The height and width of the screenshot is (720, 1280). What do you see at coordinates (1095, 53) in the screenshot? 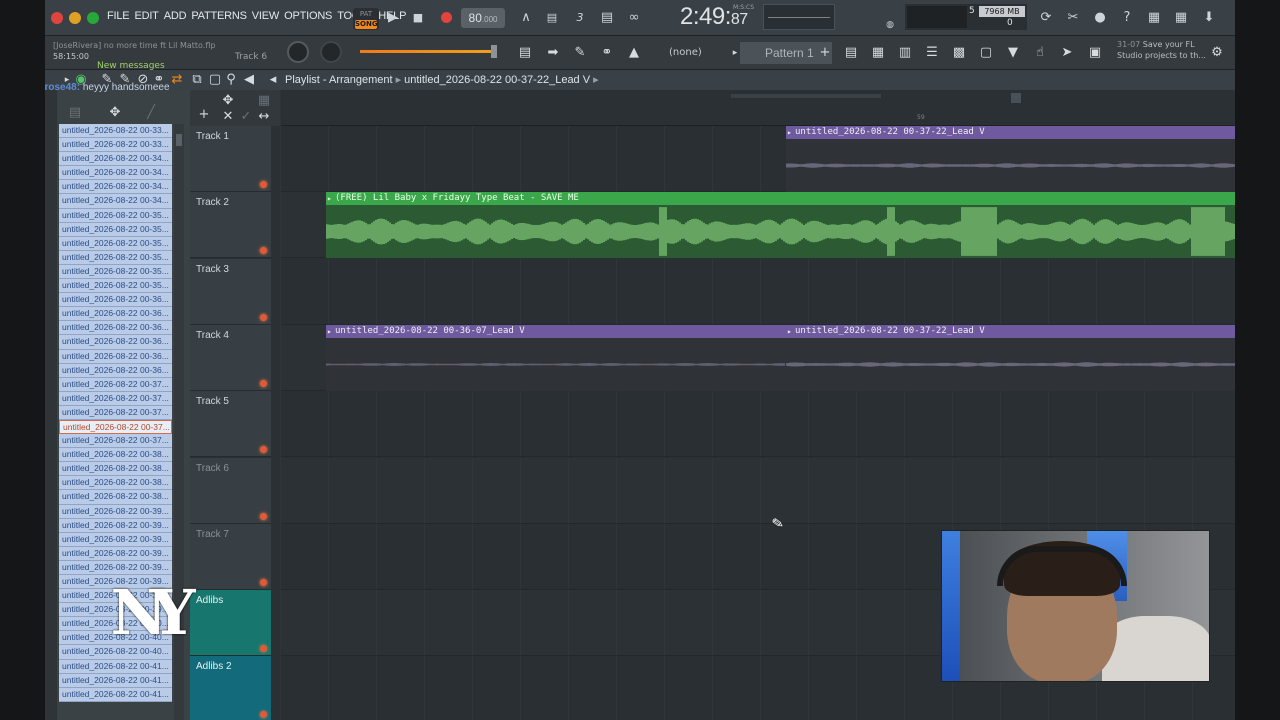
I see `cart-icon: ▣` at bounding box center [1095, 53].